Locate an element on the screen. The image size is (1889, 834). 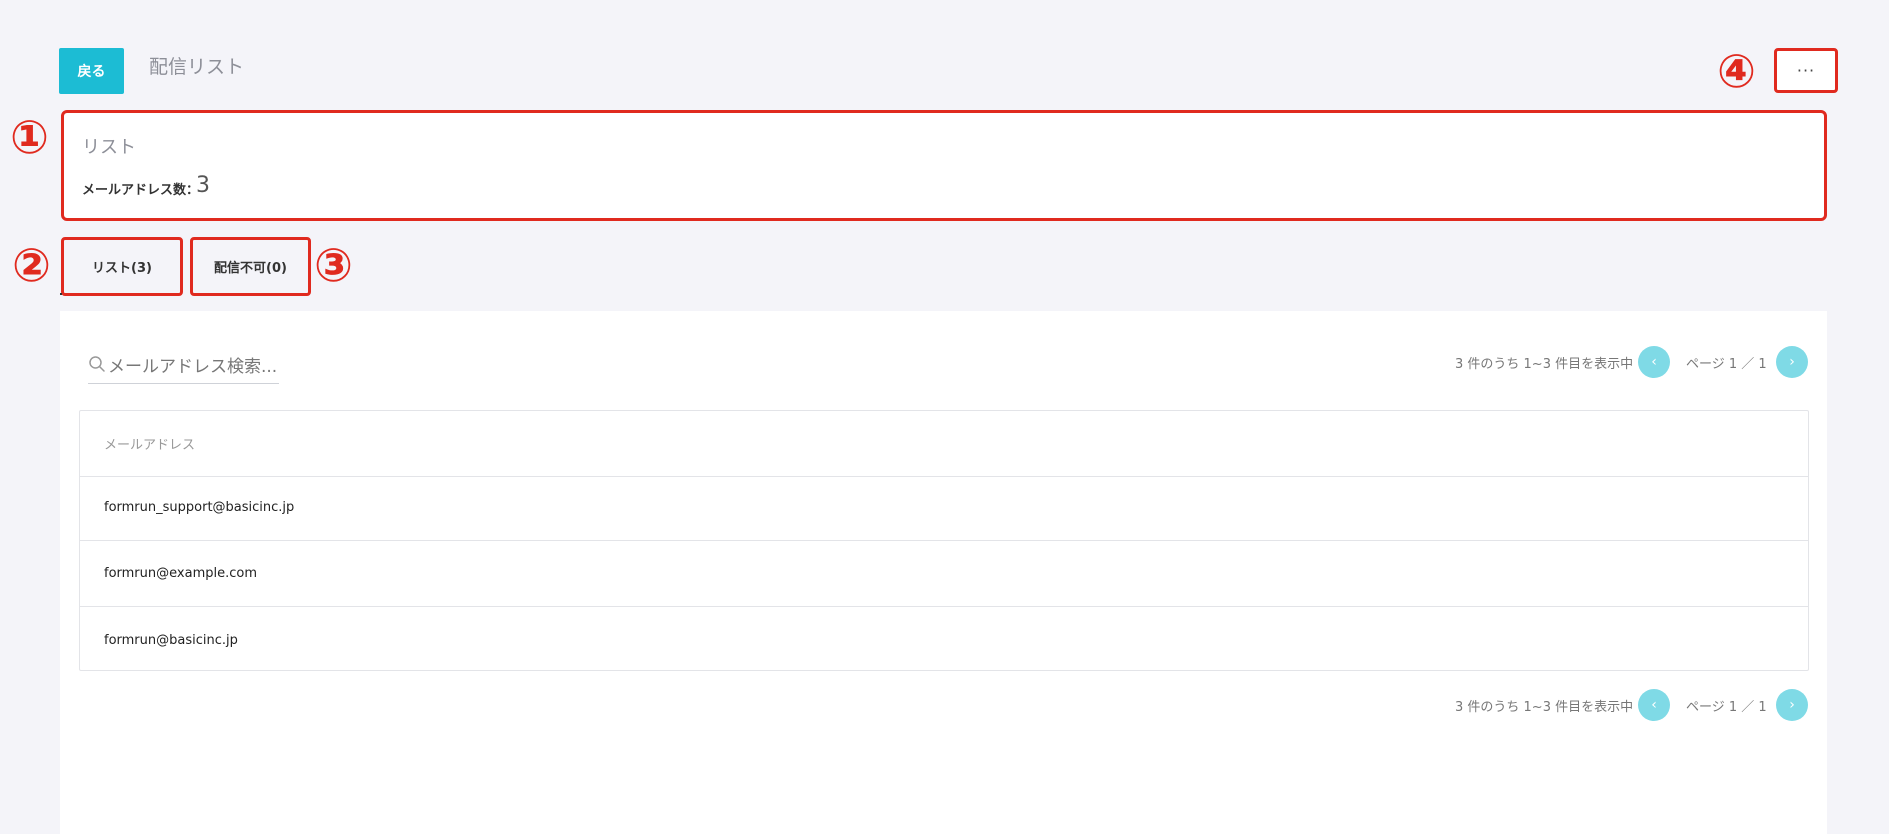
table-row: formrun@example.com is located at coordinates (944, 574).